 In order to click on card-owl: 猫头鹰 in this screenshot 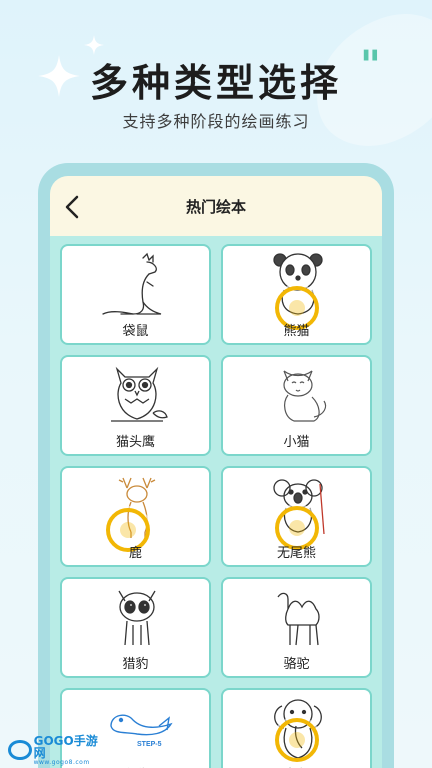, I will do `click(135, 405)`.